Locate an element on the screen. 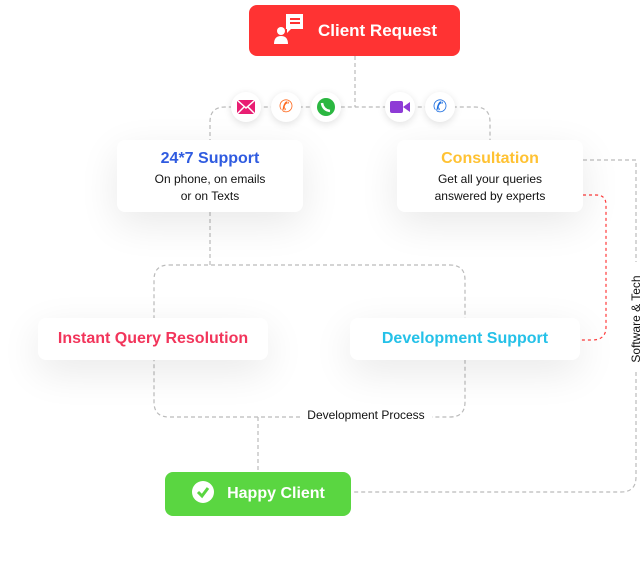  support-line1: On phone, on emails is located at coordinates (210, 179).